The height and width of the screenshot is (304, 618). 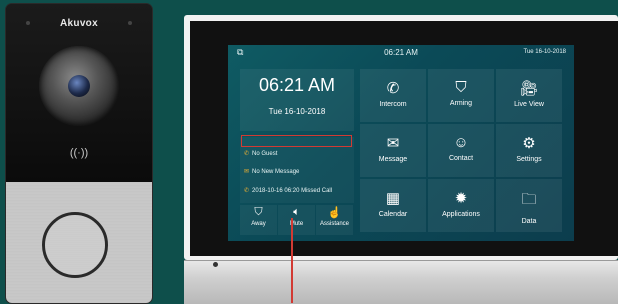 What do you see at coordinates (393, 143) in the screenshot?
I see `message-icon: ✉` at bounding box center [393, 143].